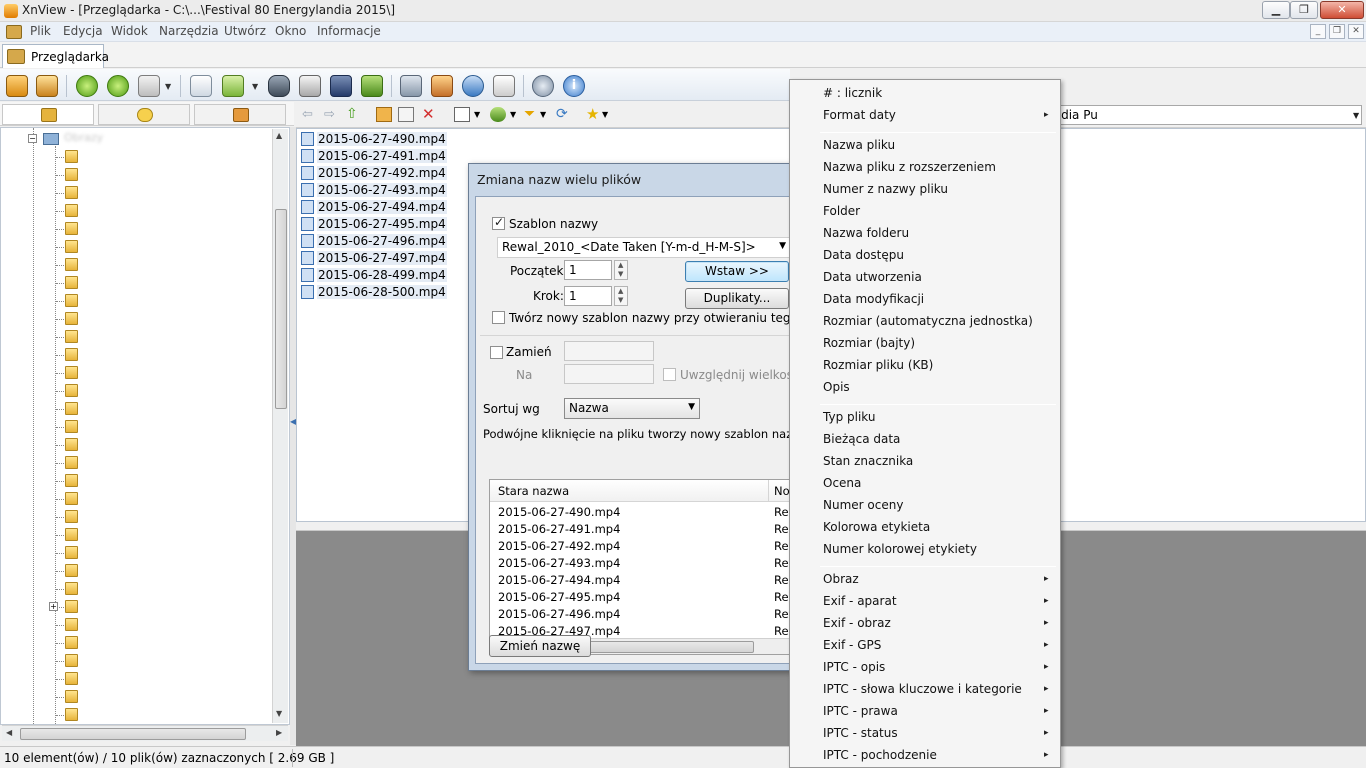 Image resolution: width=1366 pixels, height=768 pixels. I want to click on tree-root-label: Obrazy, so click(83, 137).